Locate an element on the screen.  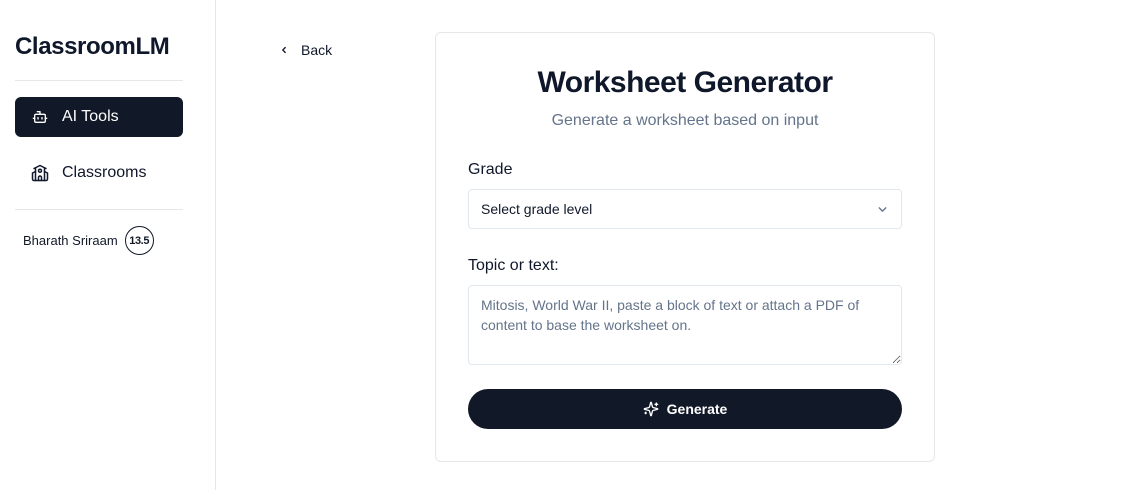
topic-label: Topic or text: is located at coordinates (513, 265).